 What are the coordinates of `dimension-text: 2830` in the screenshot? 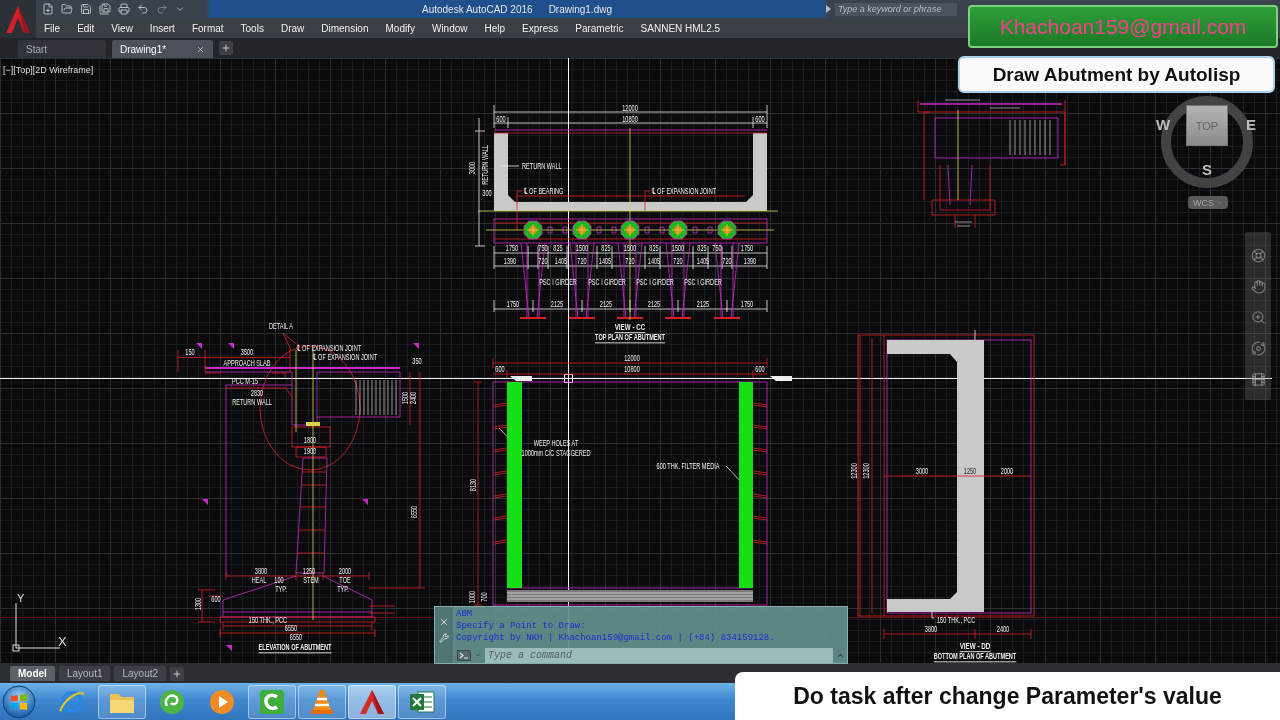 It's located at (257, 393).